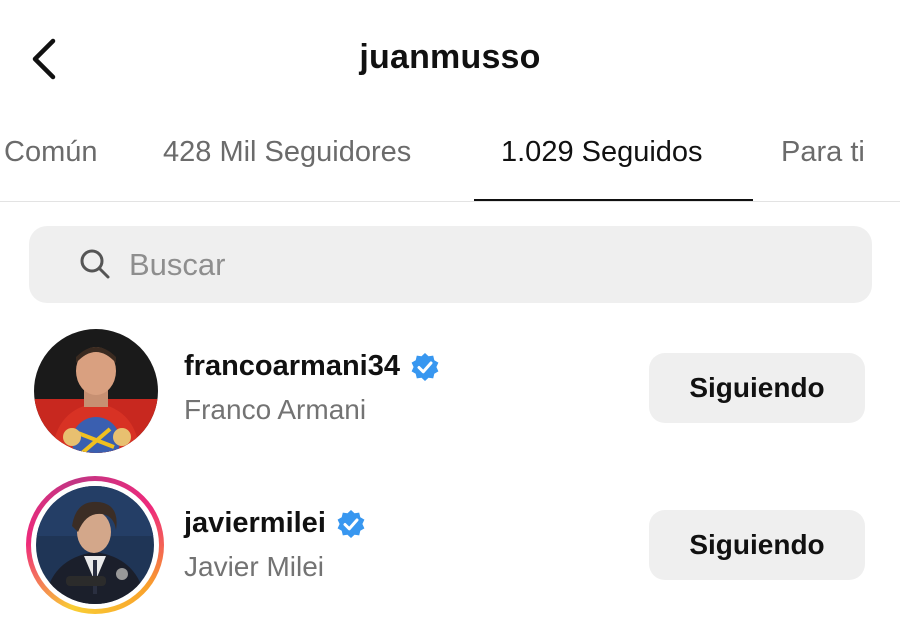 The image size is (900, 627). Describe the element at coordinates (255, 523) in the screenshot. I see `username: javiermilei` at that location.